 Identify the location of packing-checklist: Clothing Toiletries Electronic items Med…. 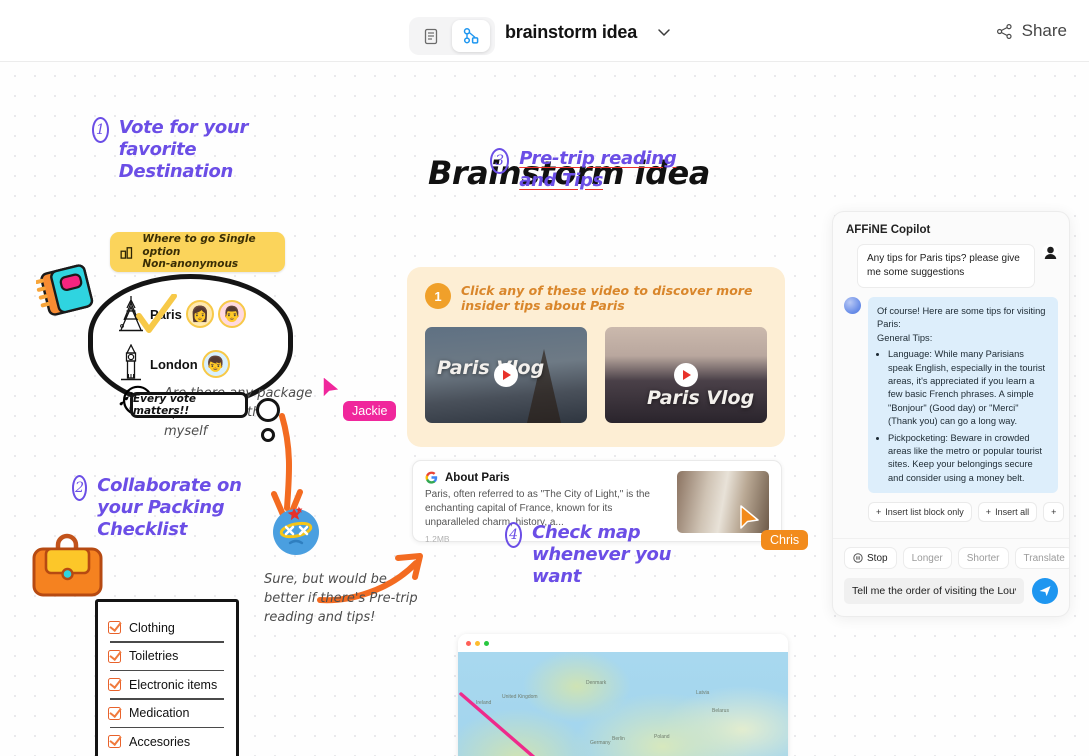
(167, 677).